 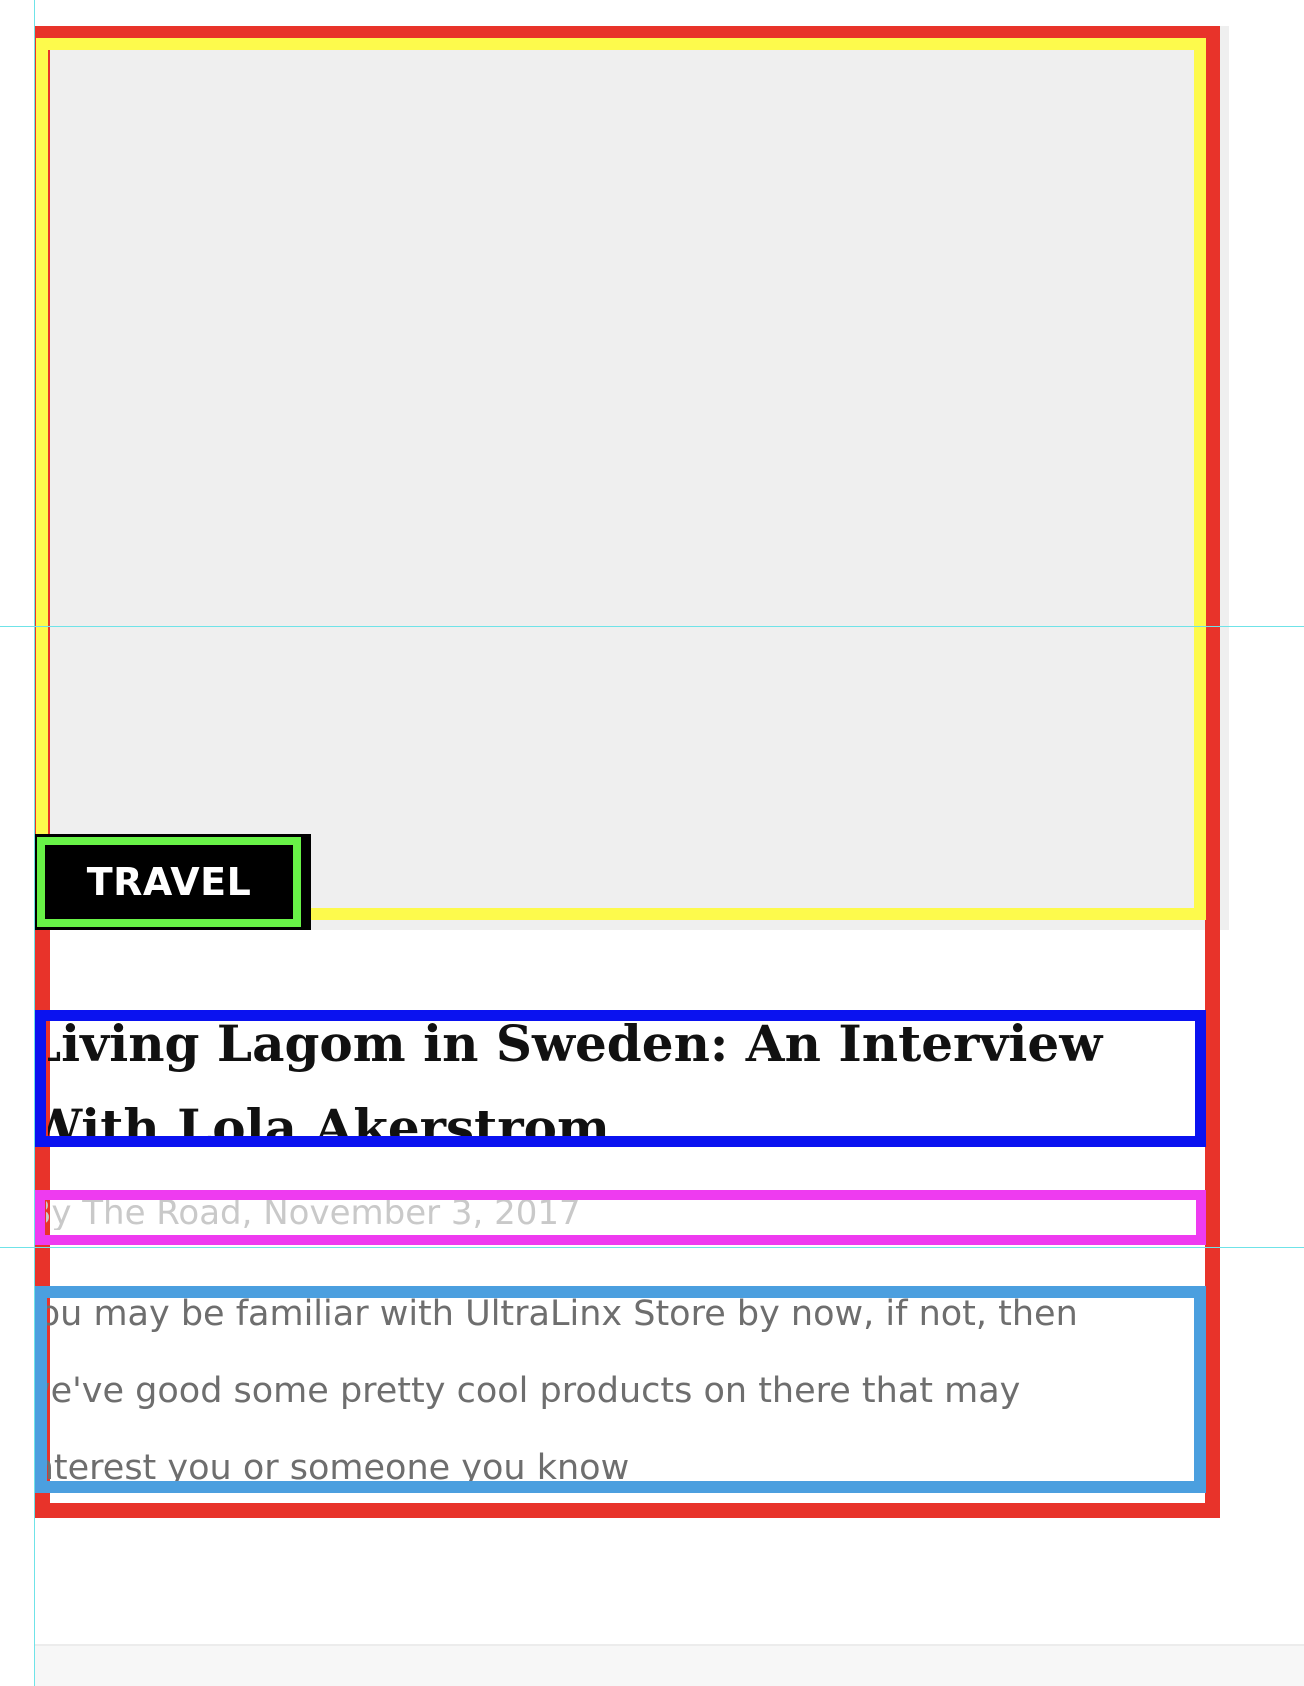 I want to click on bottom-strip, so click(x=669, y=1665).